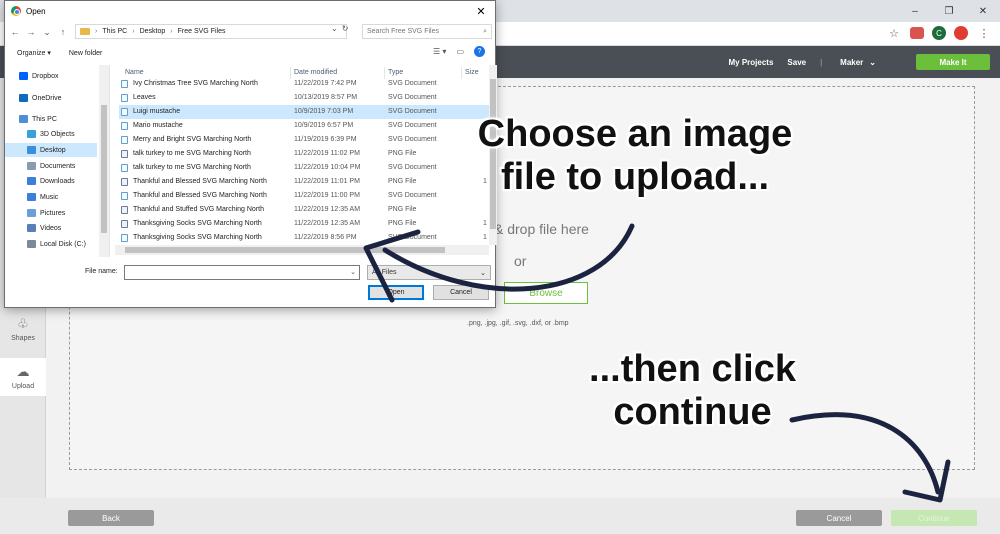 The width and height of the screenshot is (1000, 534). I want to click on forward-arrow-icon: →, so click(31, 32).